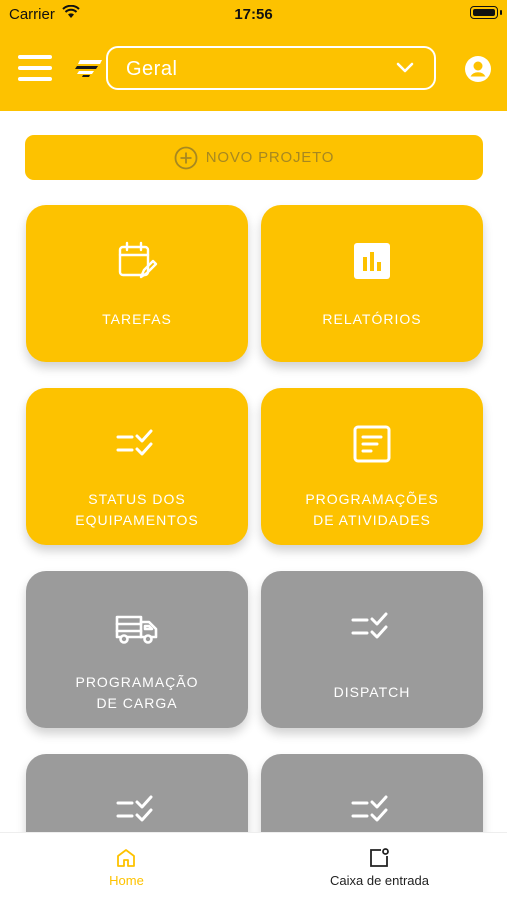 The height and width of the screenshot is (901, 507). What do you see at coordinates (271, 68) in the screenshot?
I see `project-selector: Geral` at bounding box center [271, 68].